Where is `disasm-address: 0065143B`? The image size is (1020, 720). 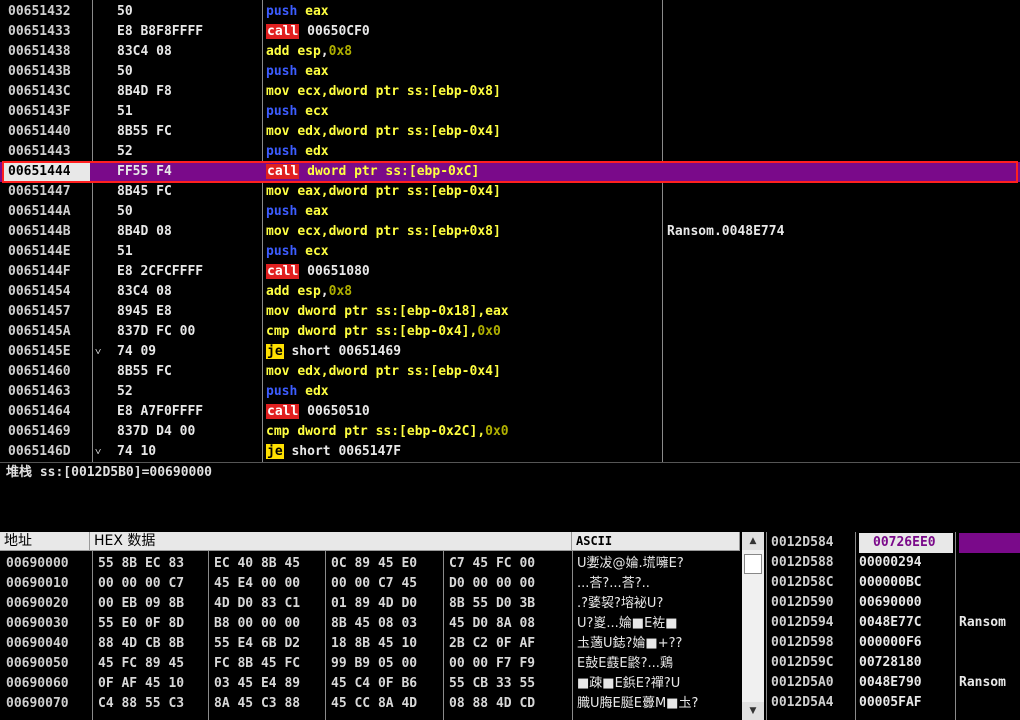 disasm-address: 0065143B is located at coordinates (49, 72).